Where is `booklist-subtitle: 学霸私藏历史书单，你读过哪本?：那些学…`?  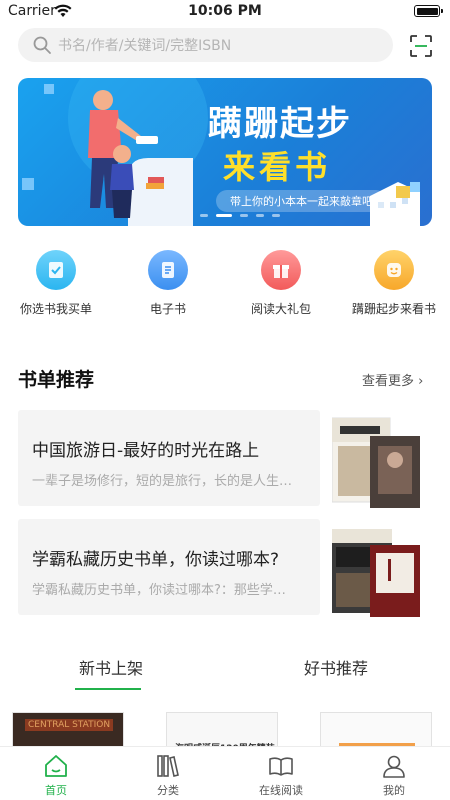 booklist-subtitle: 学霸私藏历史书单，你读过哪本?：那些学… is located at coordinates (159, 590).